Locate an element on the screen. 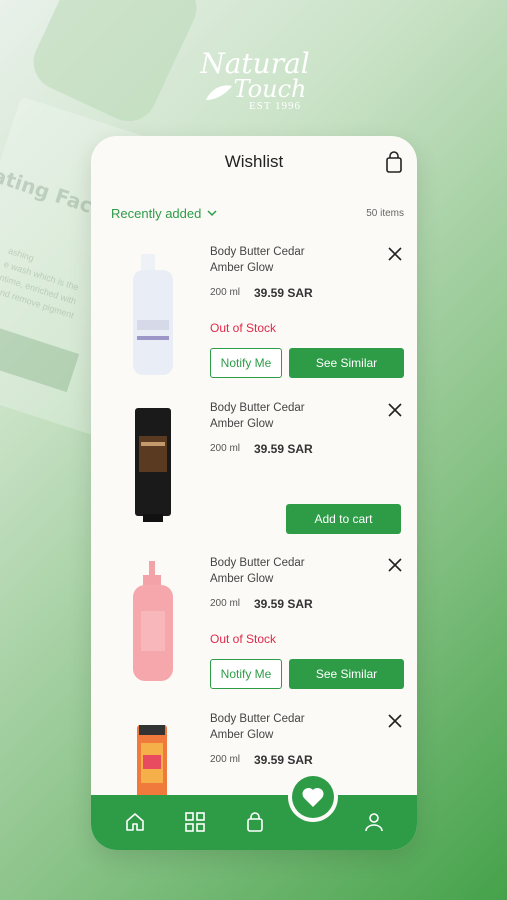 The width and height of the screenshot is (507, 900). brand-logo: Natural Touch EST 1996 is located at coordinates (255, 80).